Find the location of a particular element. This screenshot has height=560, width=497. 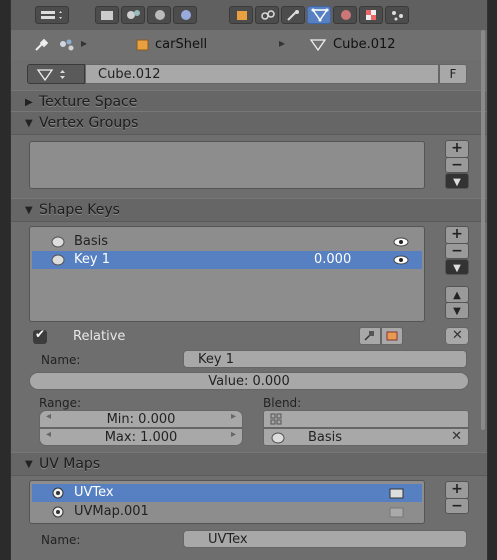

editor-type-button is located at coordinates (52, 15).